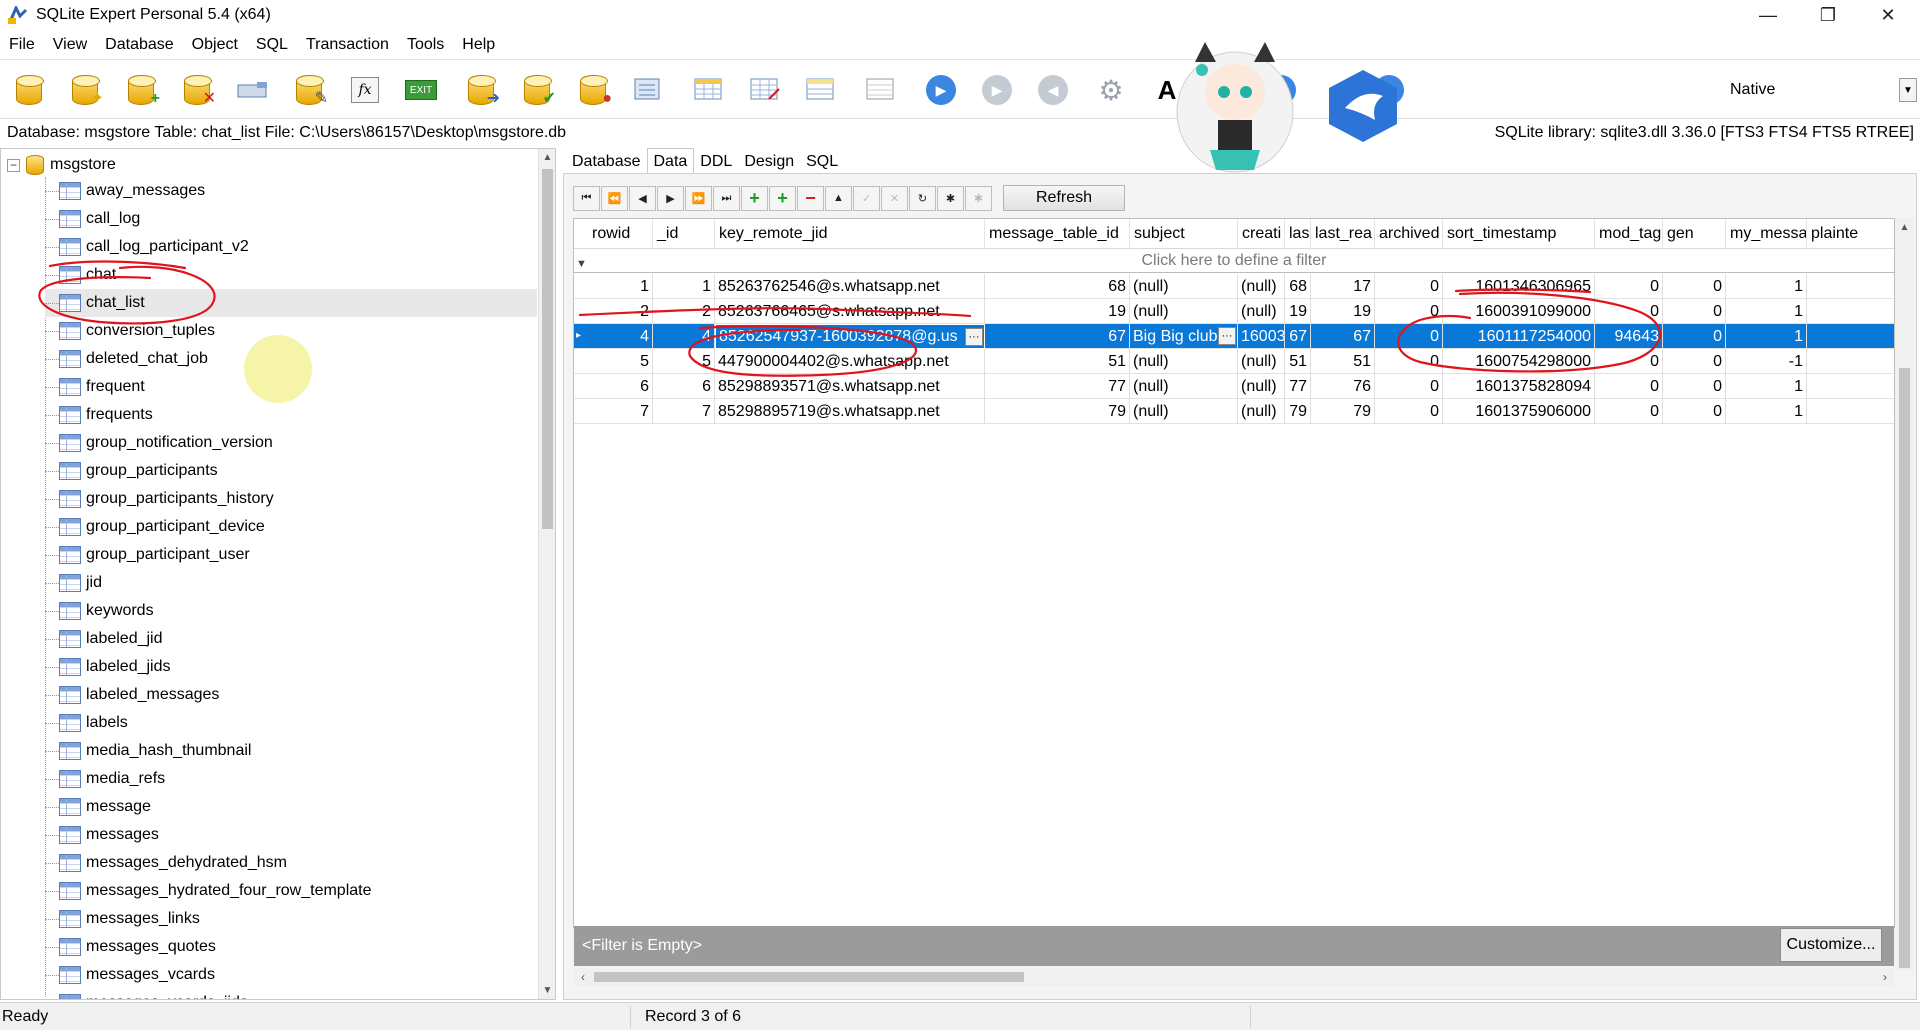 The width and height of the screenshot is (1920, 1030). I want to click on tree-item-frequents: frequents, so click(291, 415).